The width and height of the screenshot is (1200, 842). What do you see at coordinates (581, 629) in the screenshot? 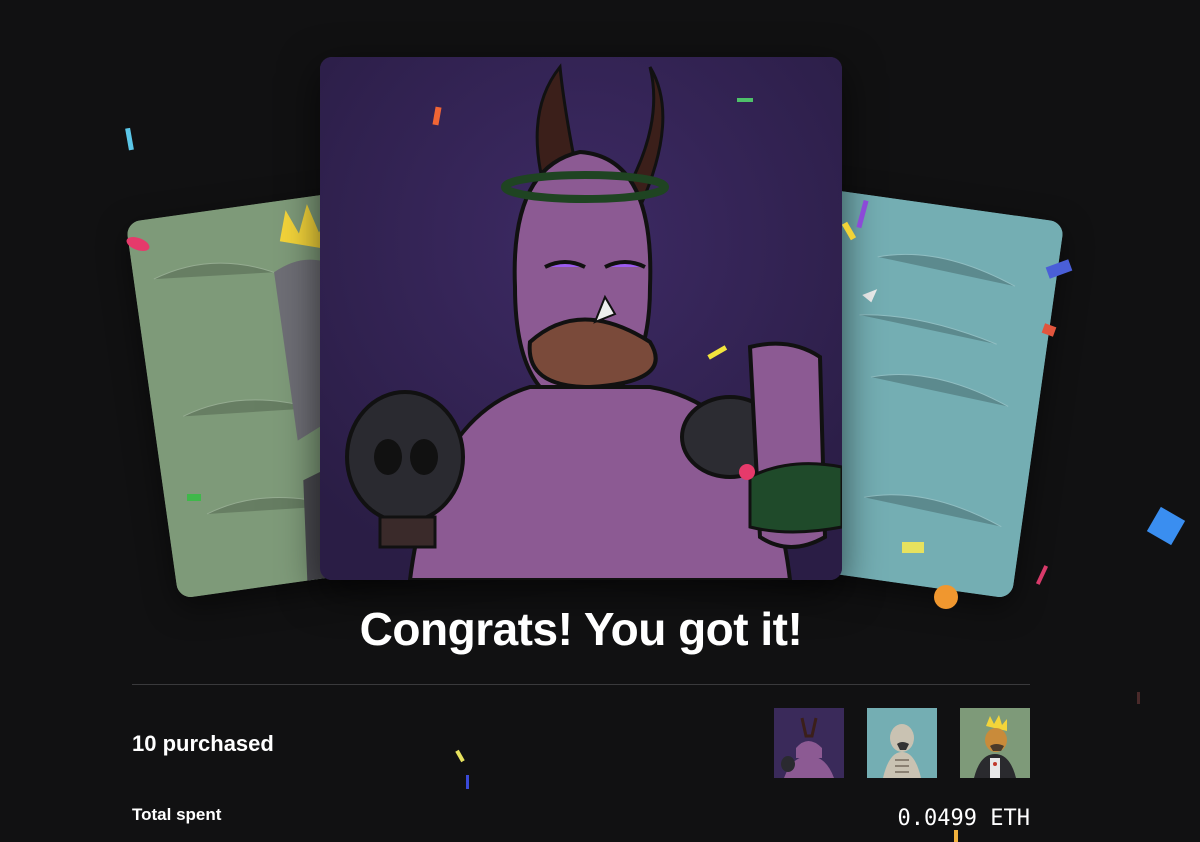
I see `congrats-title: Congrats! You got it!` at bounding box center [581, 629].